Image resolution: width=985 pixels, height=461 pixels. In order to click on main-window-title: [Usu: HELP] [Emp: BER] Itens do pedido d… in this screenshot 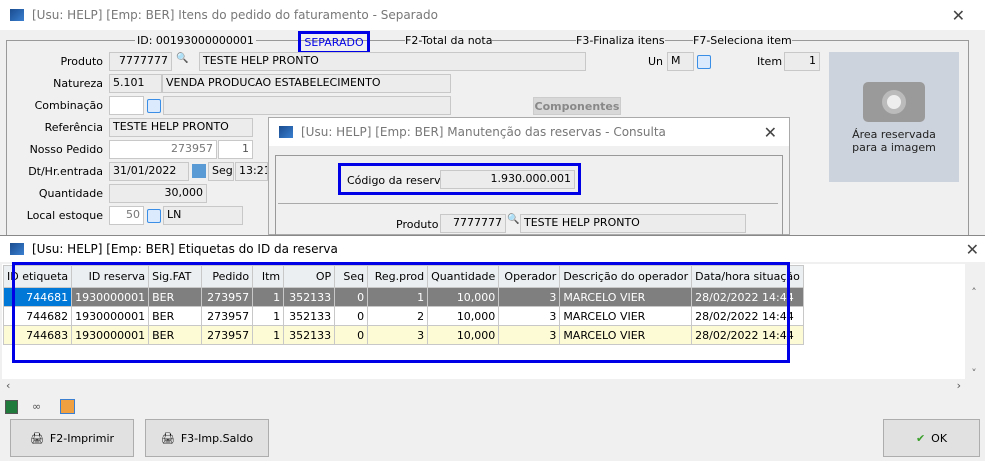, I will do `click(235, 15)`.